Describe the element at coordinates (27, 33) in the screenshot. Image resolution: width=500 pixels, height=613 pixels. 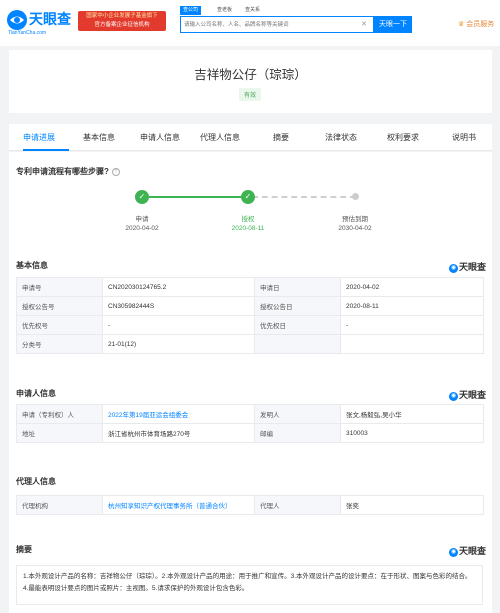
I see `logo-url: TianYanCha.com` at that location.